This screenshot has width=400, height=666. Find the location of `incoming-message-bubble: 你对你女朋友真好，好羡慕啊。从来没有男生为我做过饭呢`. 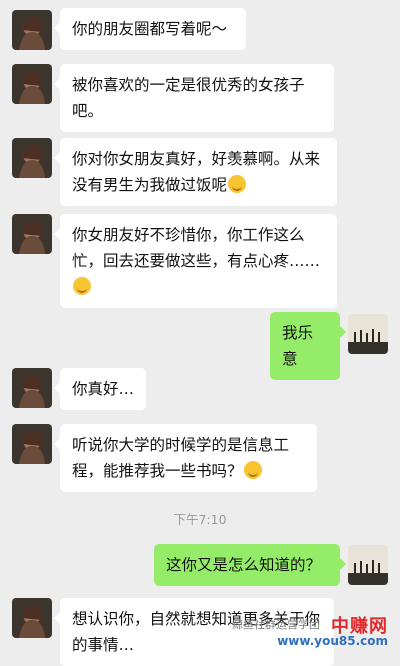

incoming-message-bubble: 你对你女朋友真好，好羡慕啊。从来没有男生为我做过饭呢 is located at coordinates (195, 172).